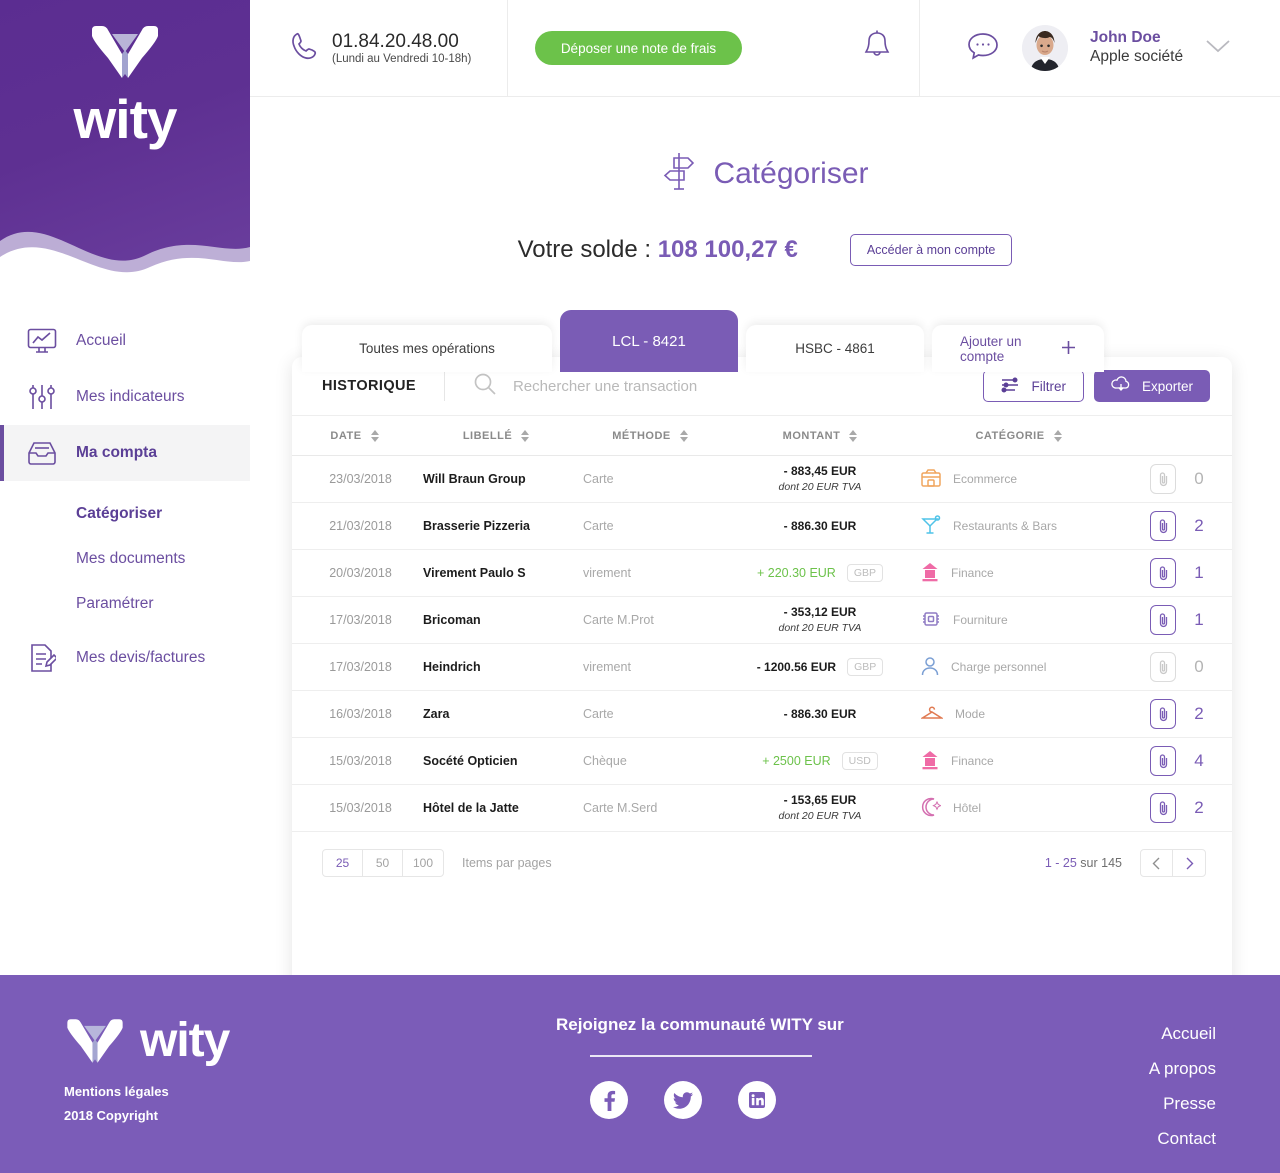 The width and height of the screenshot is (1280, 1173). I want to click on filter-button: Filtrer, so click(1033, 386).